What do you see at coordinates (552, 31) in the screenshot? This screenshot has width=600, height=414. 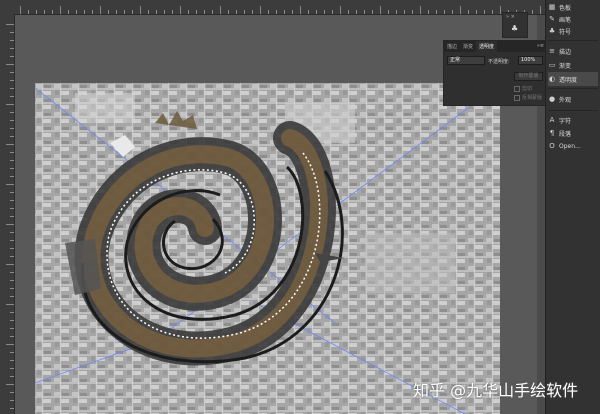 I see `symbol-icon: ♣` at bounding box center [552, 31].